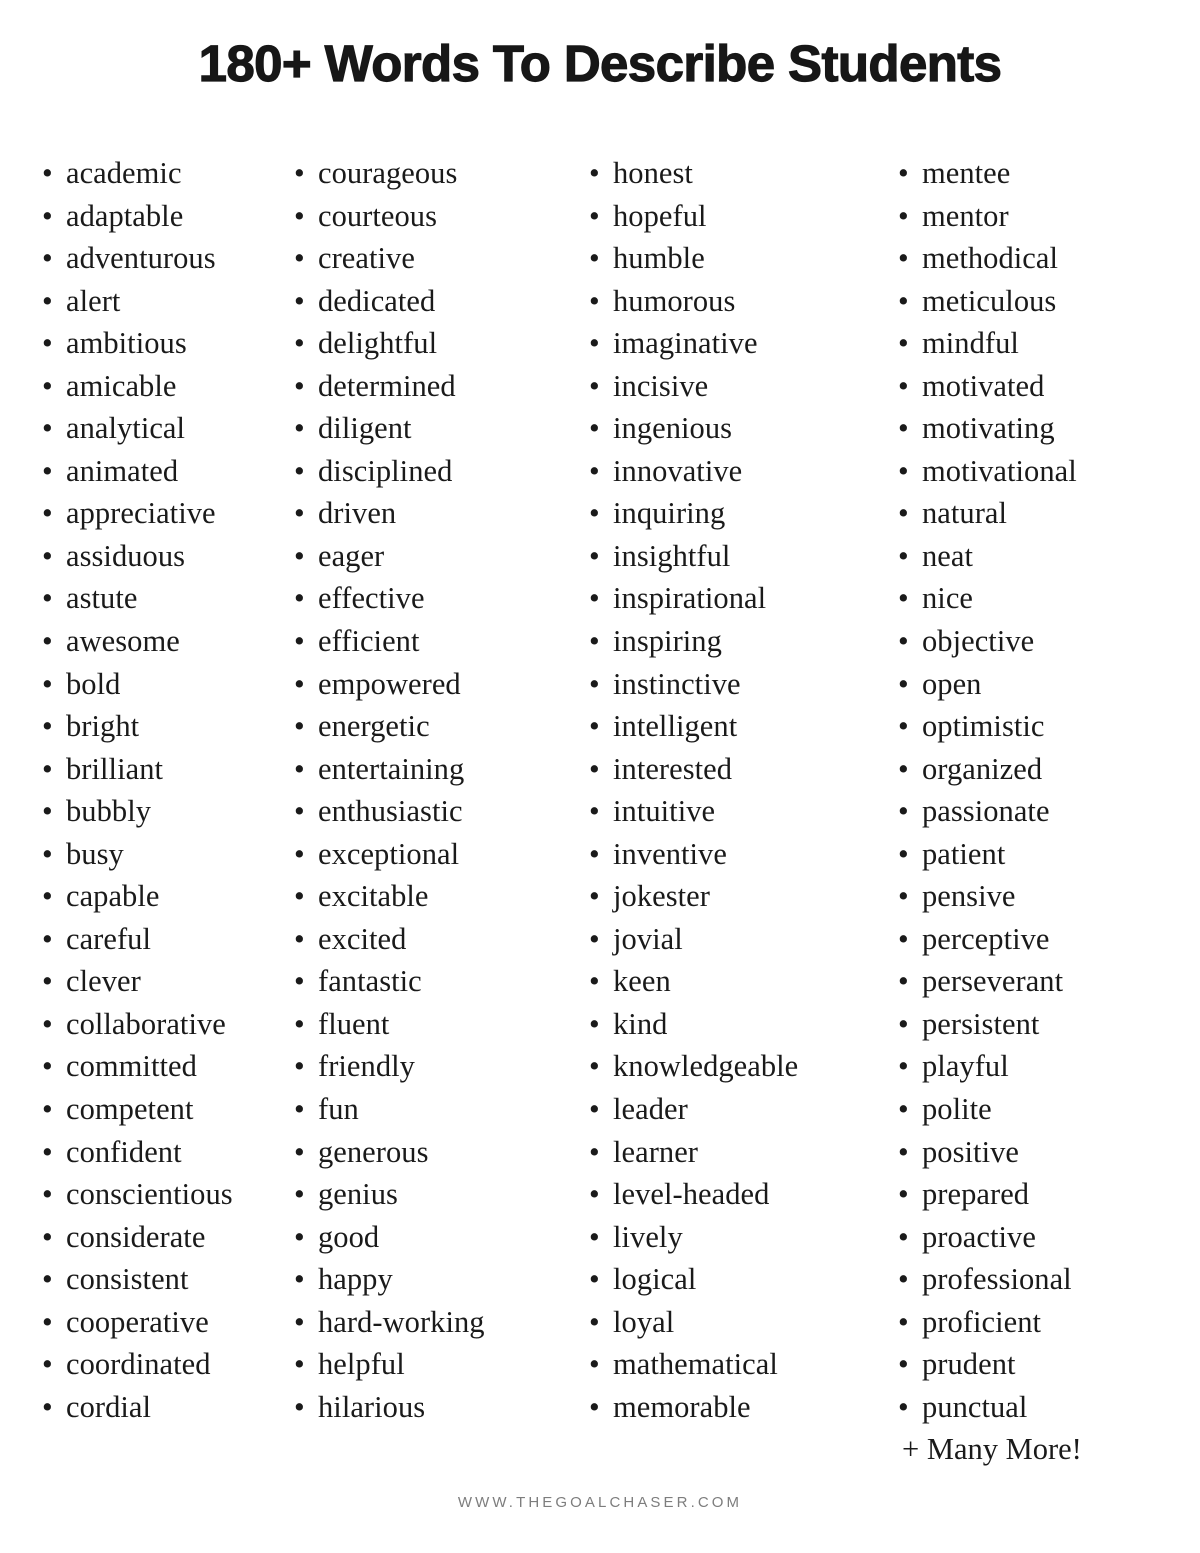 This screenshot has width=1200, height=1553. What do you see at coordinates (730, 343) in the screenshot?
I see `word-list-item: • imaginative` at bounding box center [730, 343].